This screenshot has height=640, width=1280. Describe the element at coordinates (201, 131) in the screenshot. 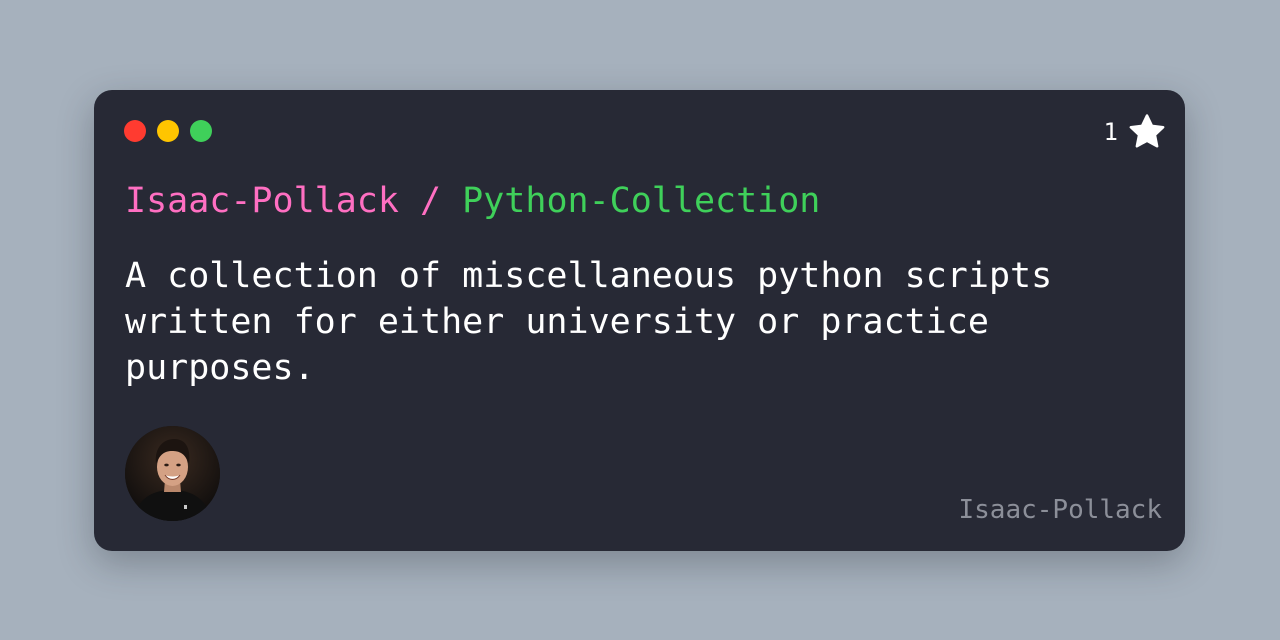

I see `maximize-dot` at that location.